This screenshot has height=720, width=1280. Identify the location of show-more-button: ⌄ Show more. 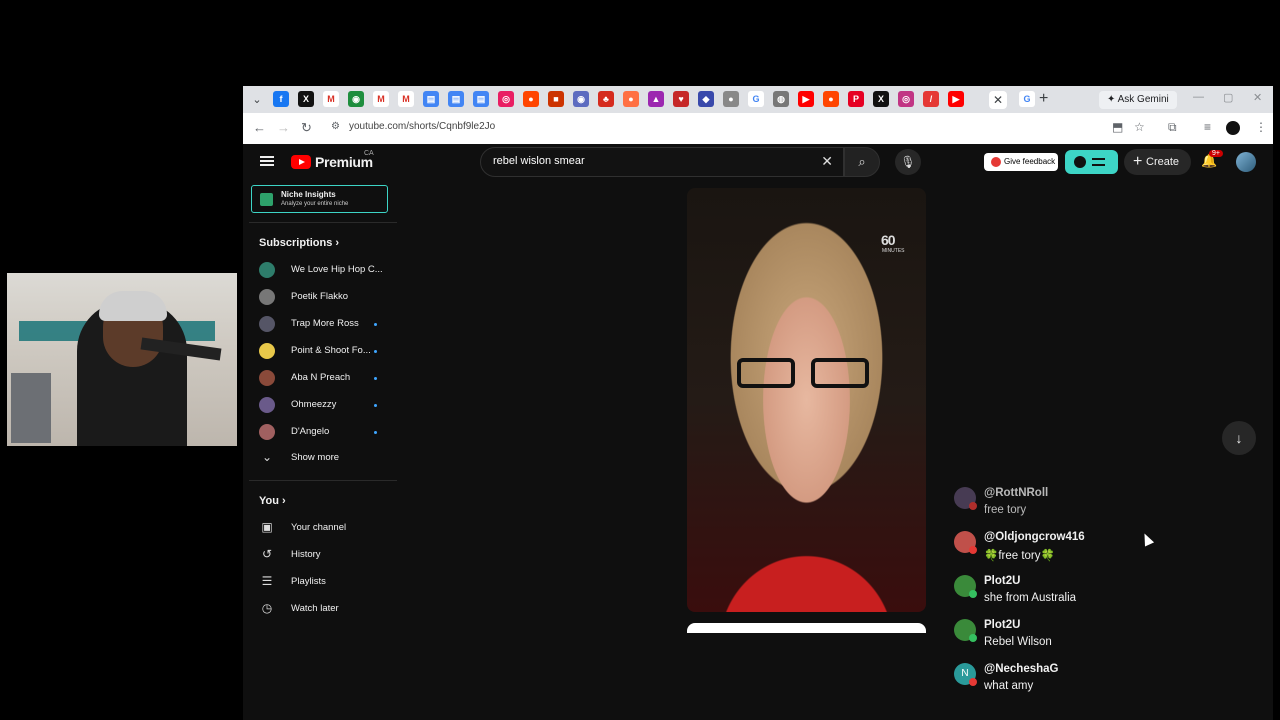
(324, 458).